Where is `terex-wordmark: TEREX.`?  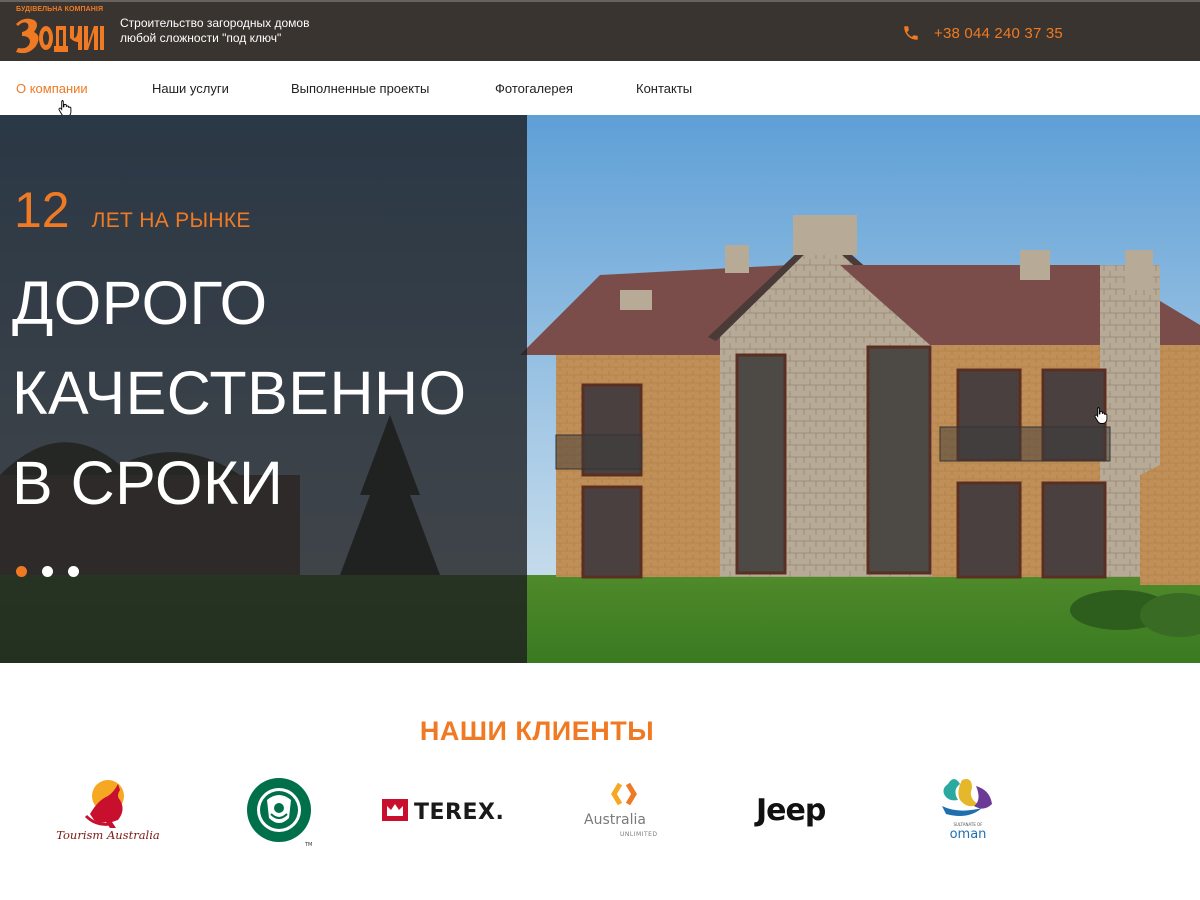 terex-wordmark: TEREX. is located at coordinates (459, 812).